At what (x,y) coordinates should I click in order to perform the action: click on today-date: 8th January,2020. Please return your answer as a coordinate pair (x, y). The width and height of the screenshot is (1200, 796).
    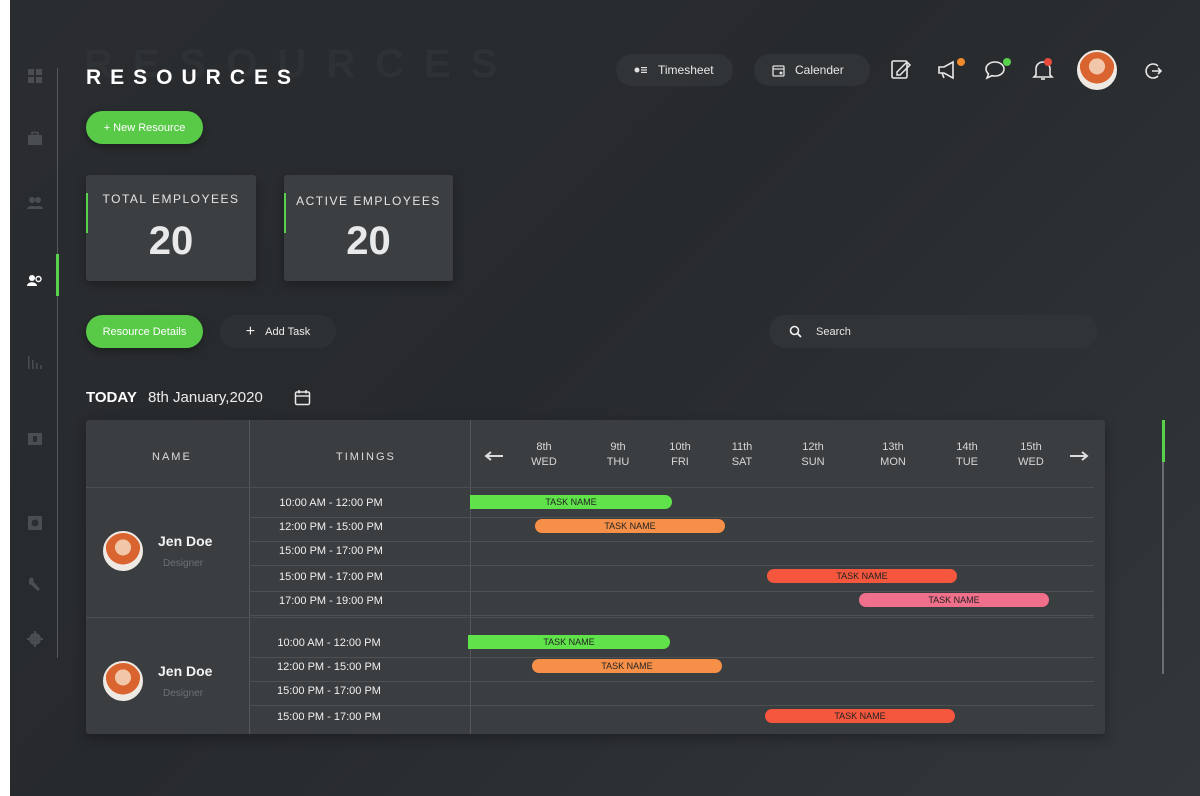
    Looking at the image, I should click on (205, 397).